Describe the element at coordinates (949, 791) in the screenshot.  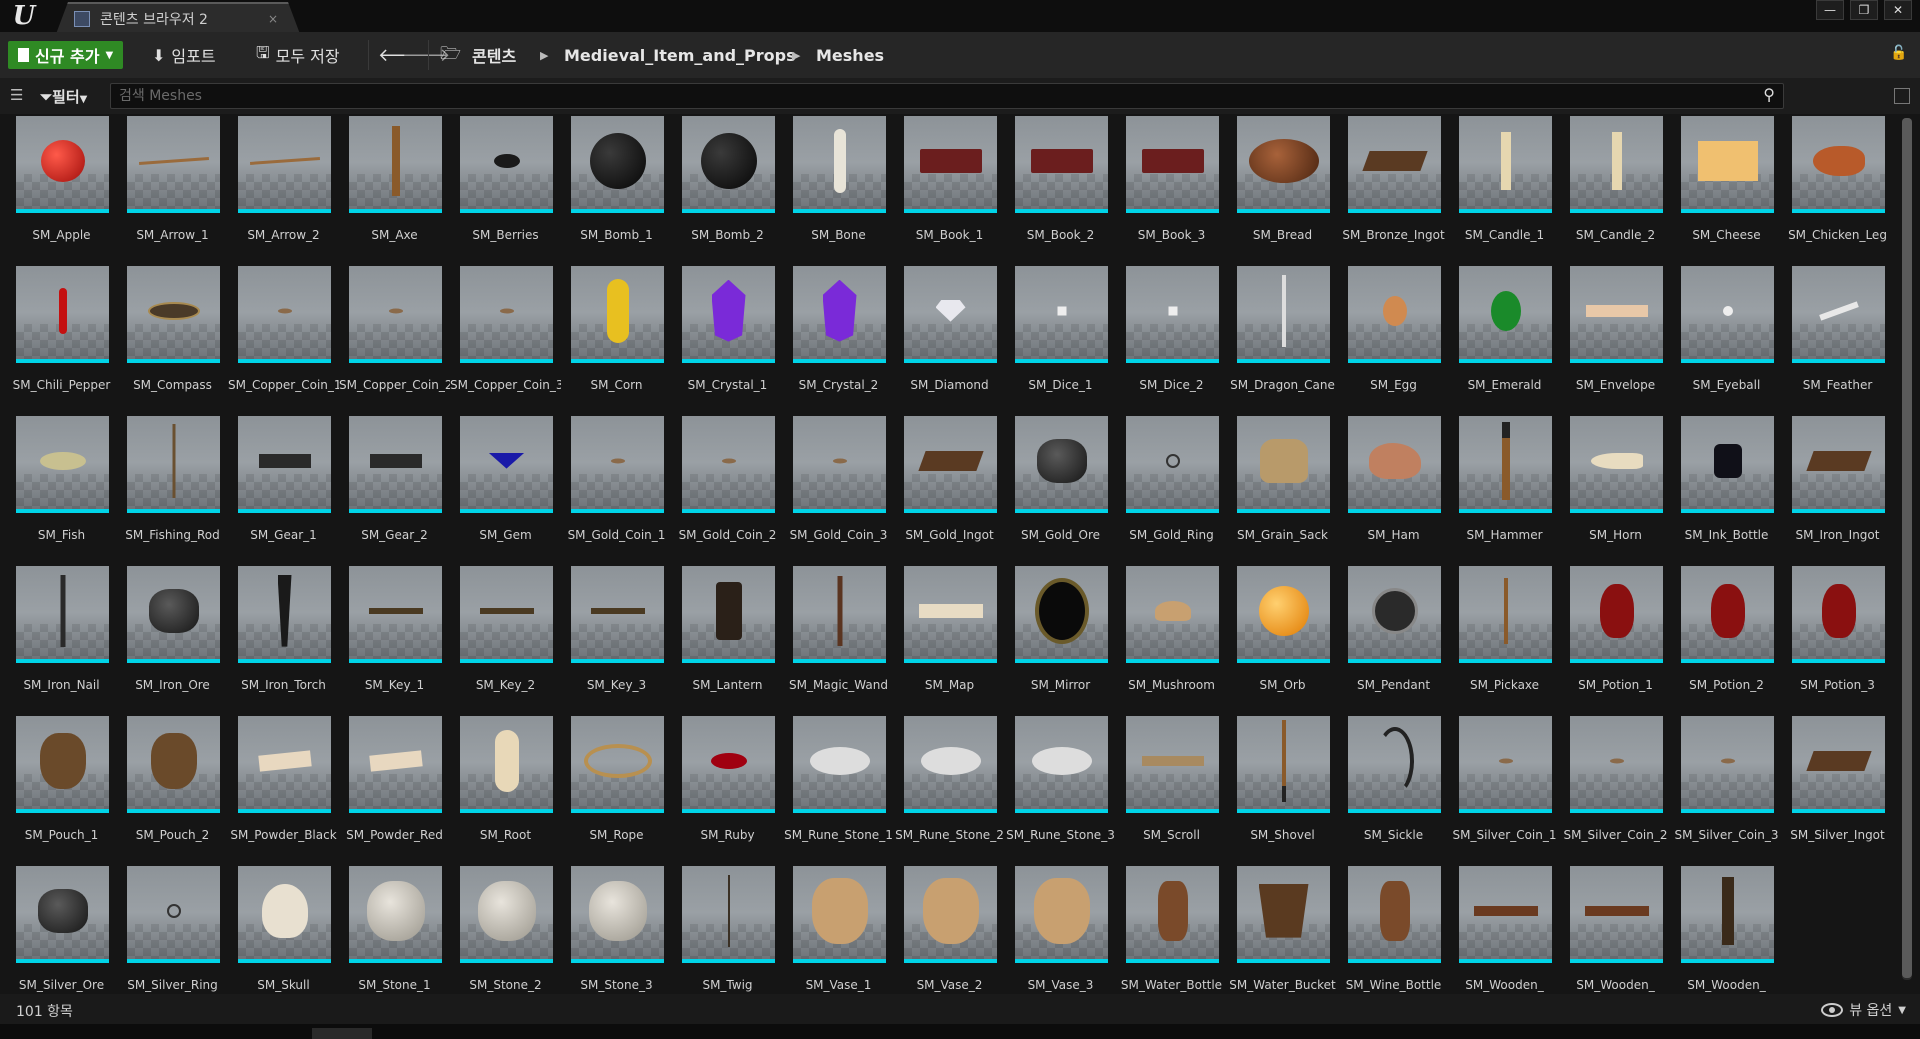
I see `asset-tile: SM_Rune_Stone_2` at that location.